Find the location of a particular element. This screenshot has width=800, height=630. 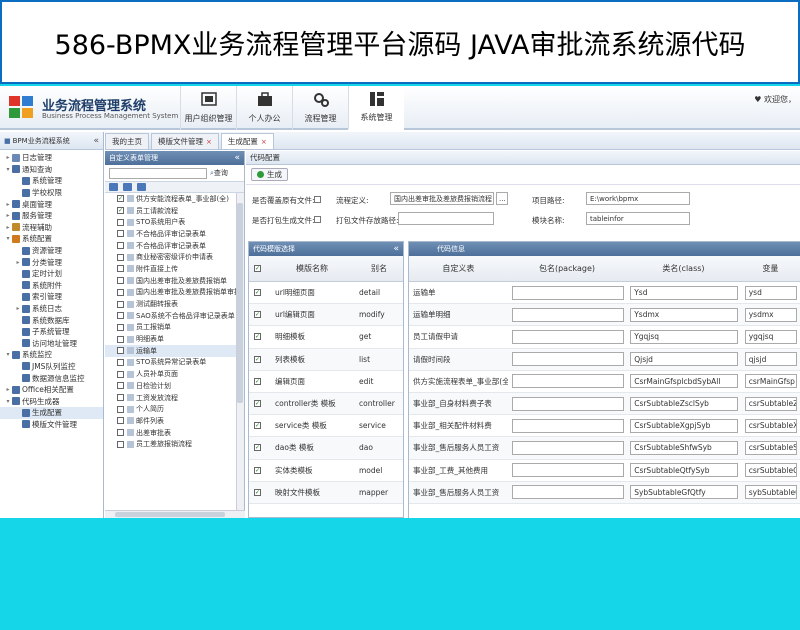

table-row: 运输单 Ysd ysd is located at coordinates (604, 293).